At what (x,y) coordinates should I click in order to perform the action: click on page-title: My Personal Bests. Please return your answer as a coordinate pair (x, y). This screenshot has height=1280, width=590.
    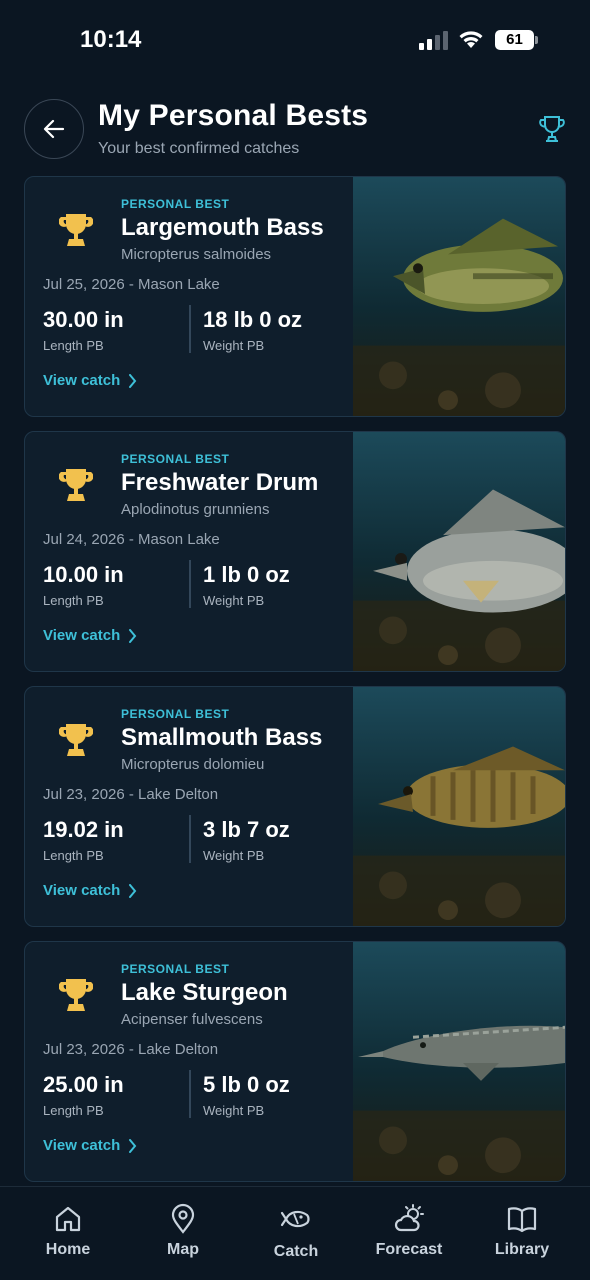
    Looking at the image, I should click on (233, 115).